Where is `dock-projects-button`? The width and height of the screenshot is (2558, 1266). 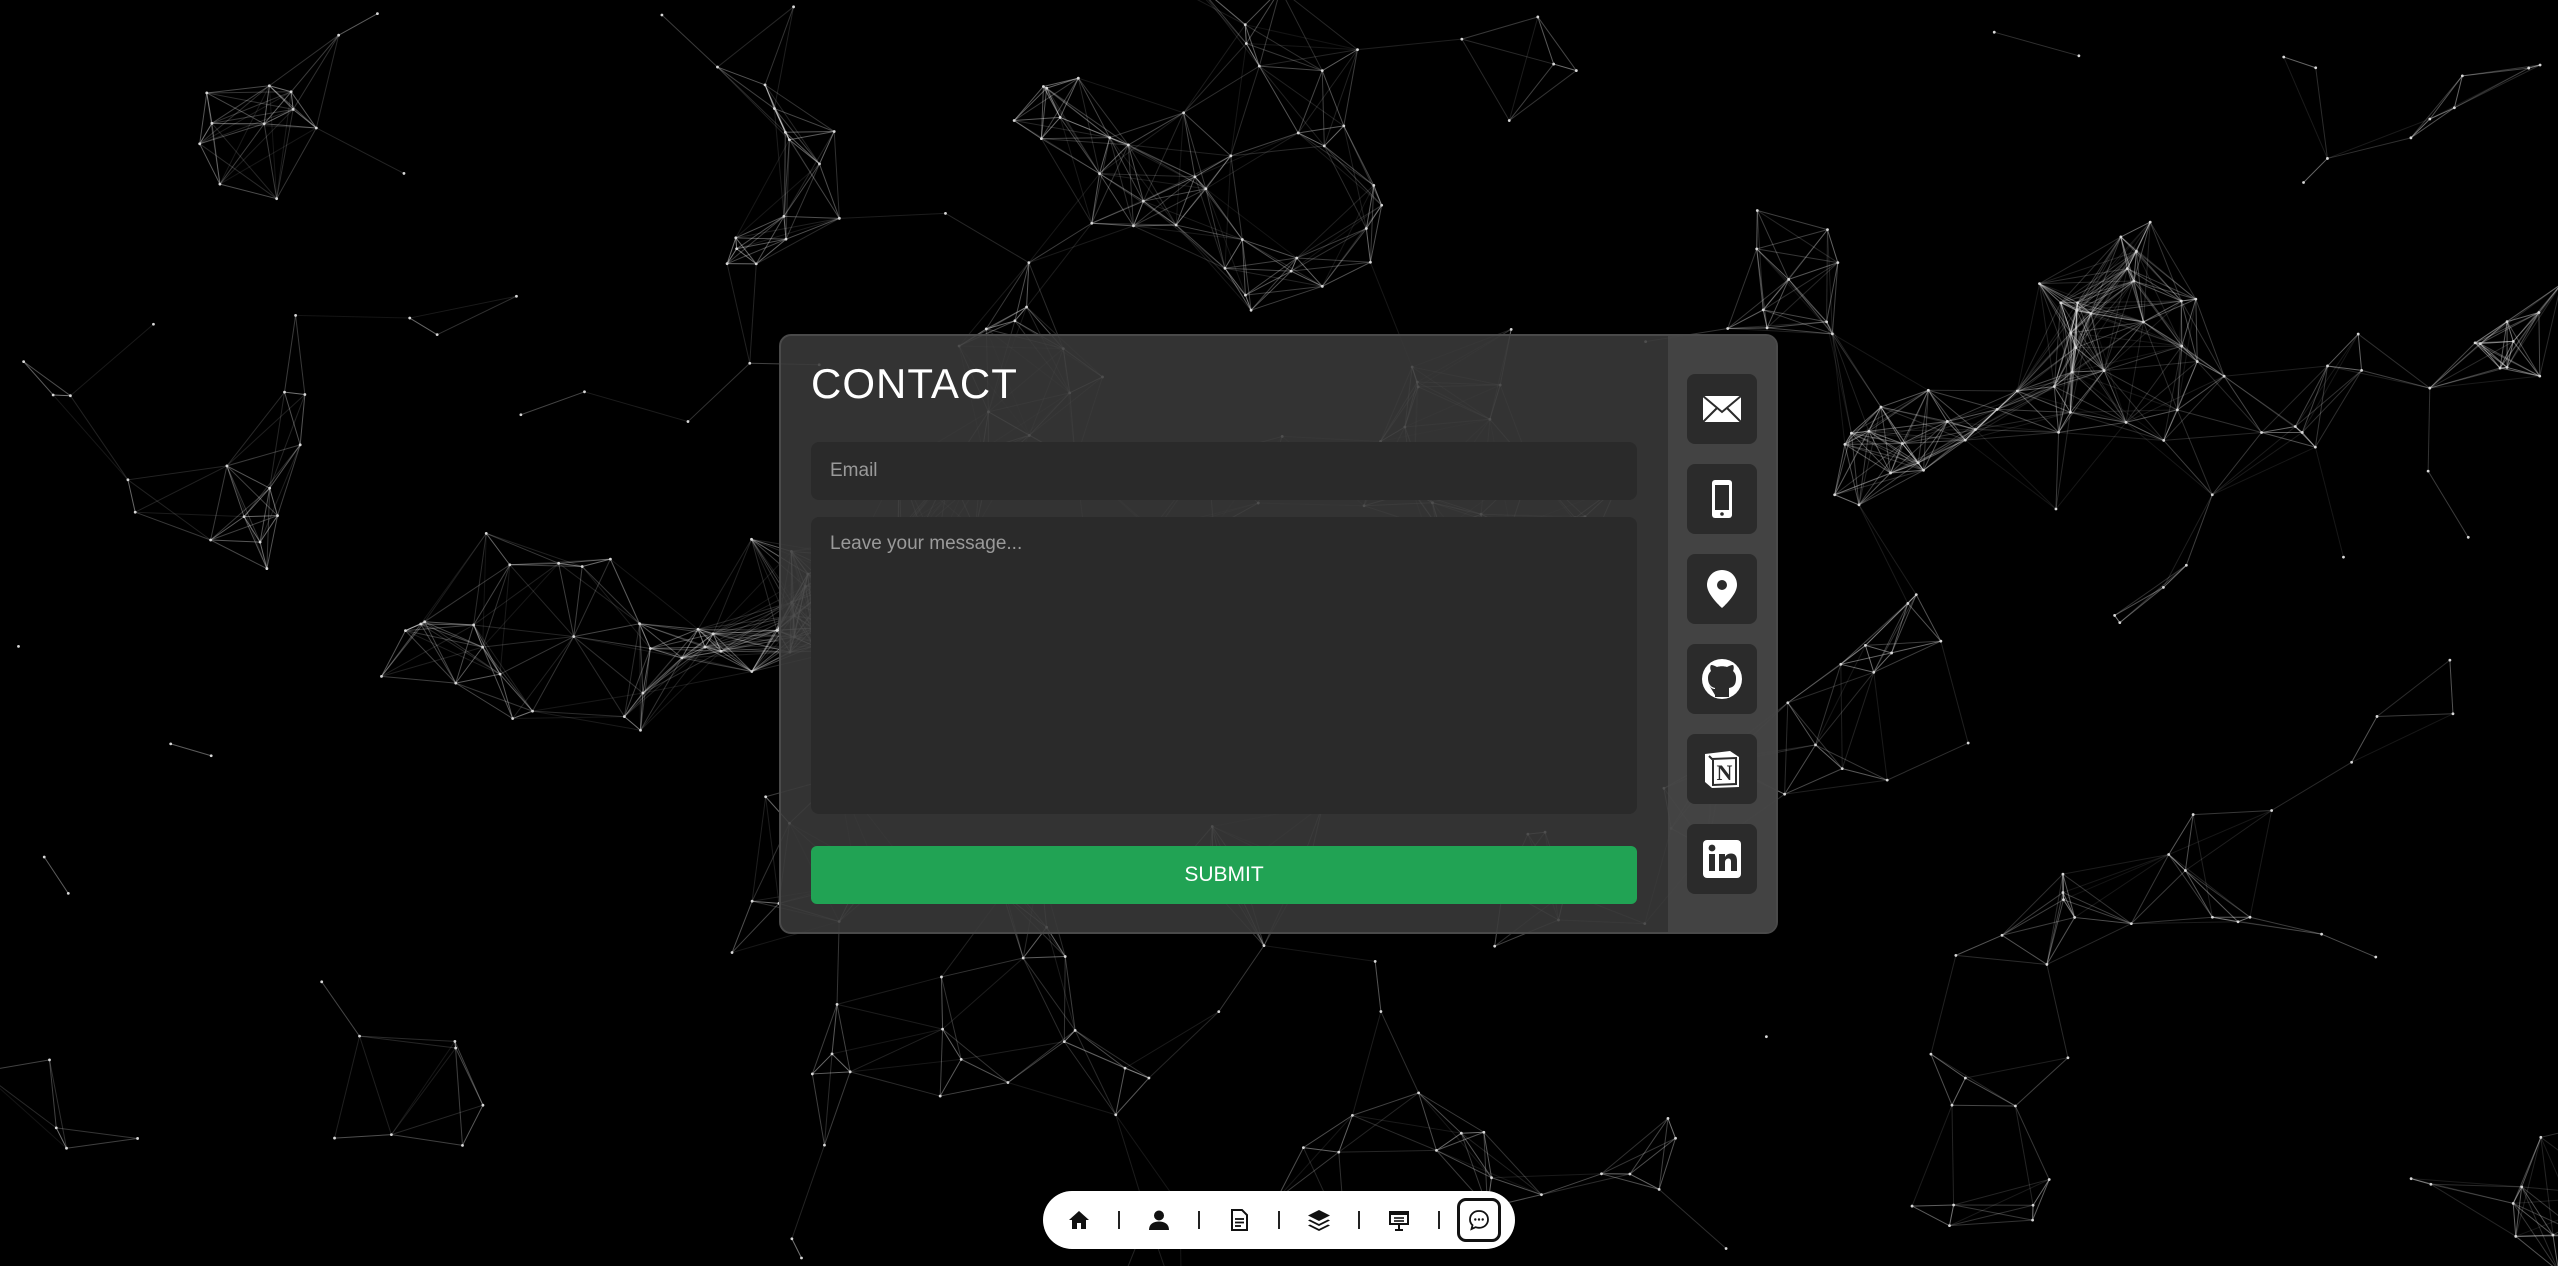
dock-projects-button is located at coordinates (1319, 1220).